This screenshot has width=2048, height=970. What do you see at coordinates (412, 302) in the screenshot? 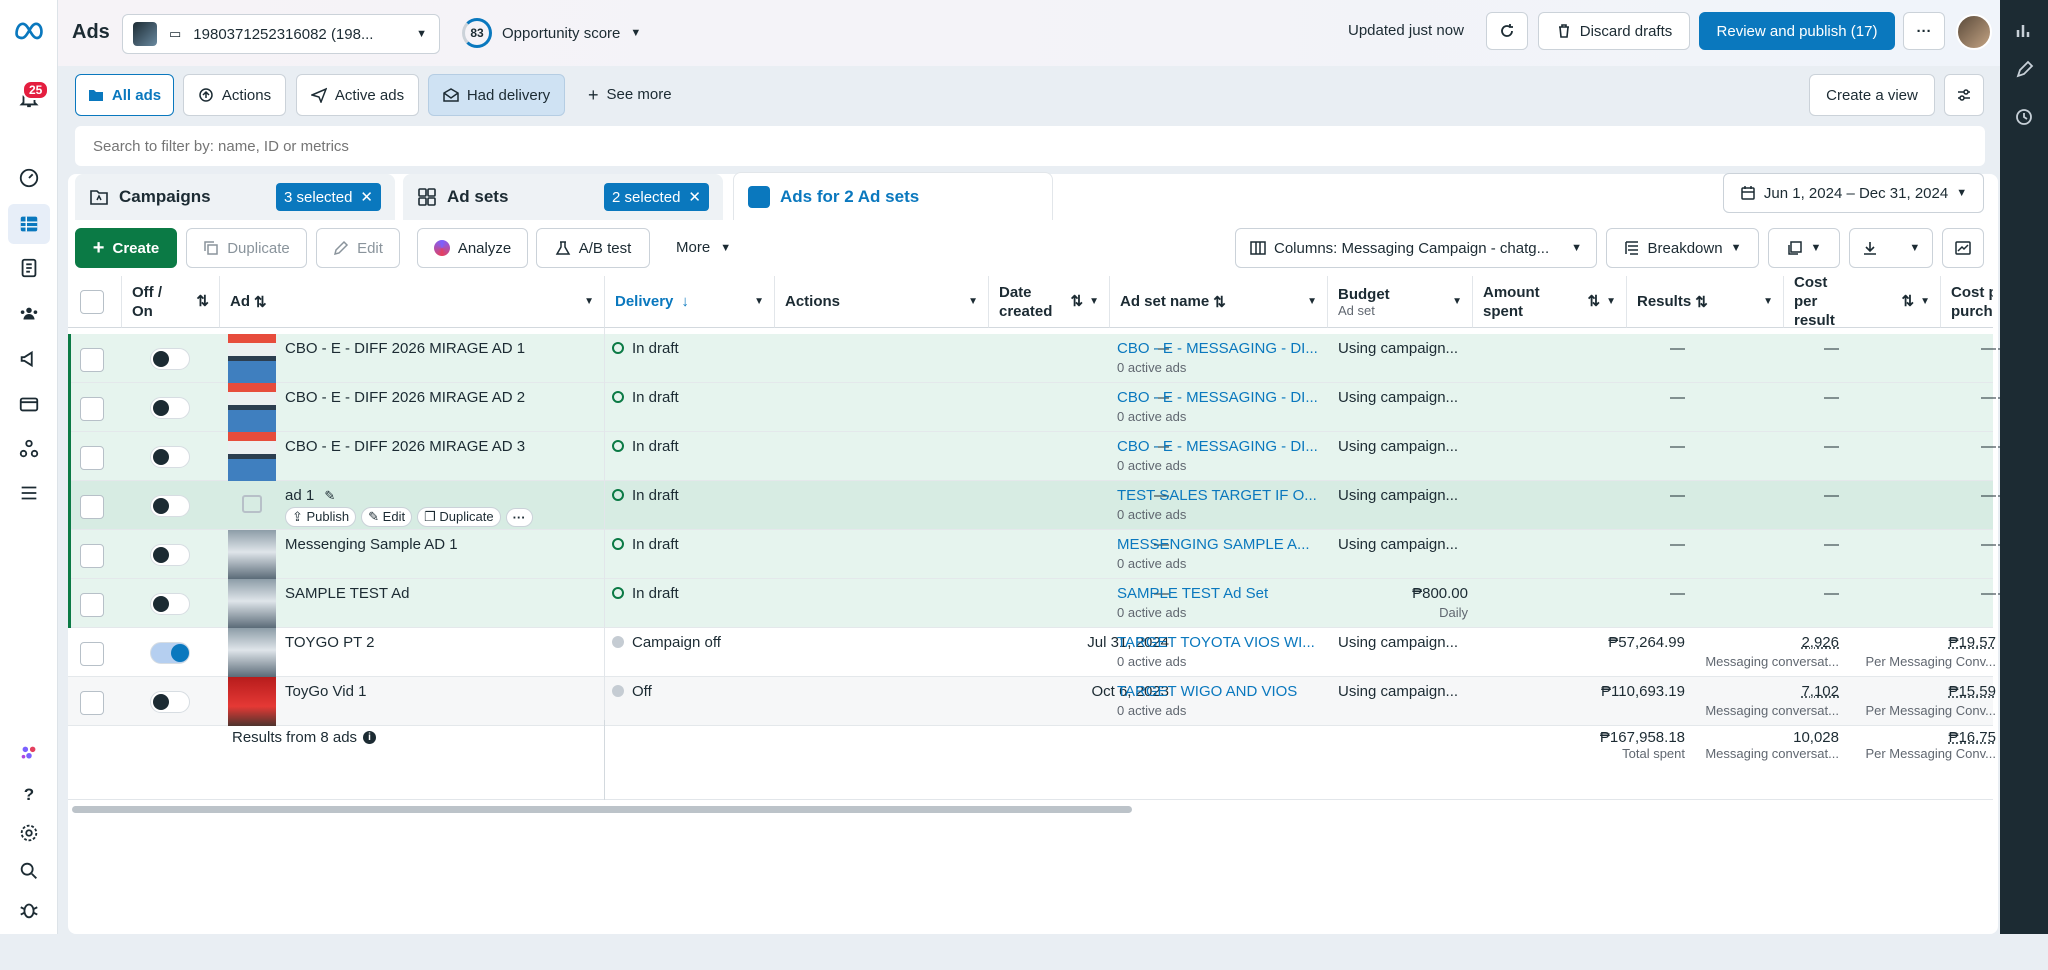
I see `col-ad-header: Ad ⇅ ▼` at bounding box center [412, 302].